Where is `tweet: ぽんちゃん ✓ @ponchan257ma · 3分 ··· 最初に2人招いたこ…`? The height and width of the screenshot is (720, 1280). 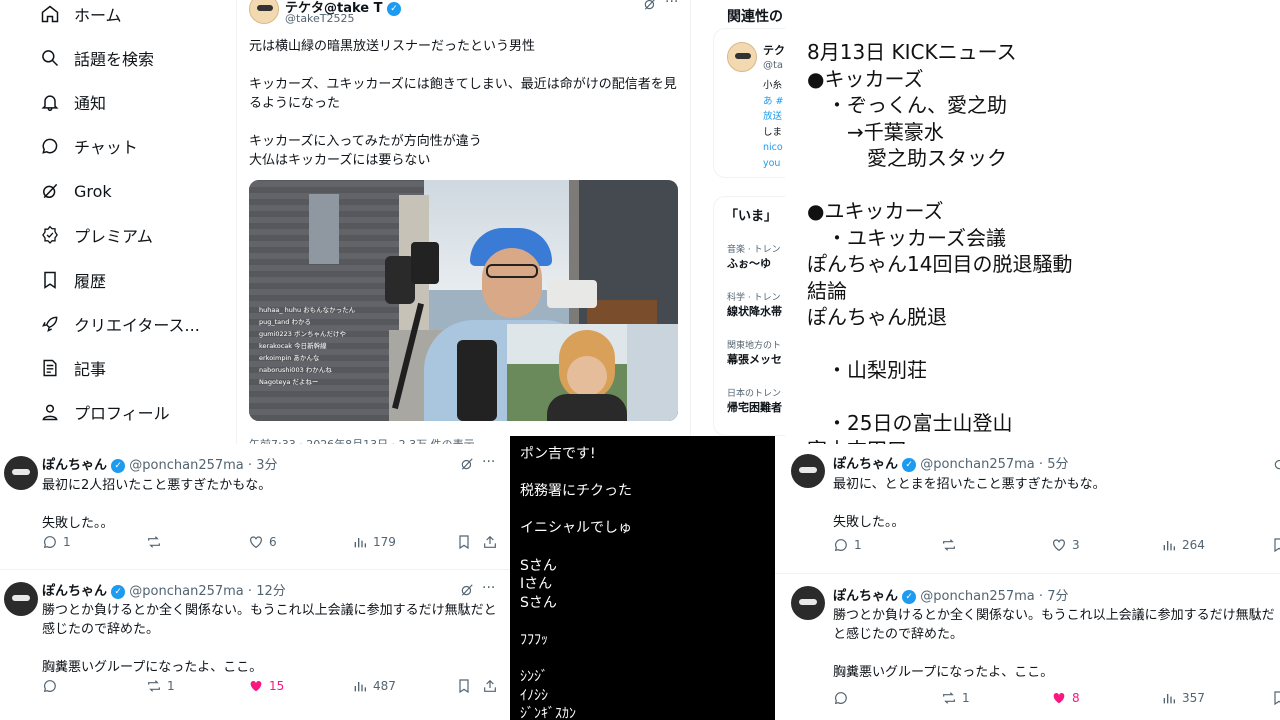
tweet: ぽんちゃん ✓ @ponchan257ma · 3分 ··· 最初に2人招いたこ… is located at coordinates (255, 507).